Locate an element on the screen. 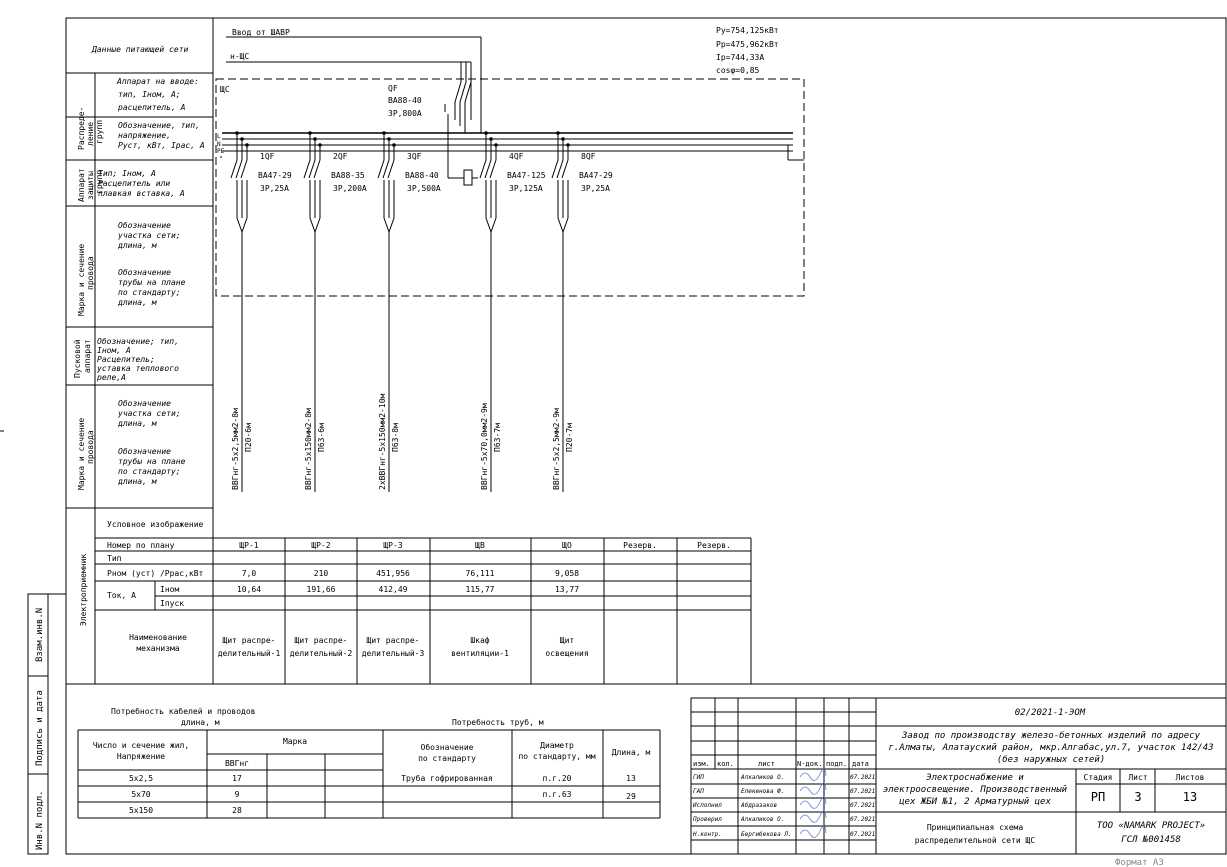 The height and width of the screenshot is (867, 1227). feeder-cable: ВВГнг-5х2,5мм2-9м is located at coordinates (556, 449).